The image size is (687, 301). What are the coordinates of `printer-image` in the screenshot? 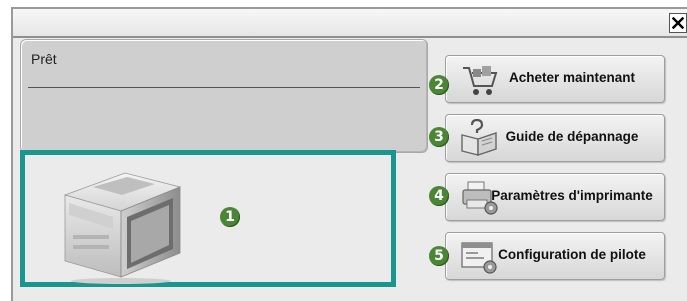 It's located at (122, 228).